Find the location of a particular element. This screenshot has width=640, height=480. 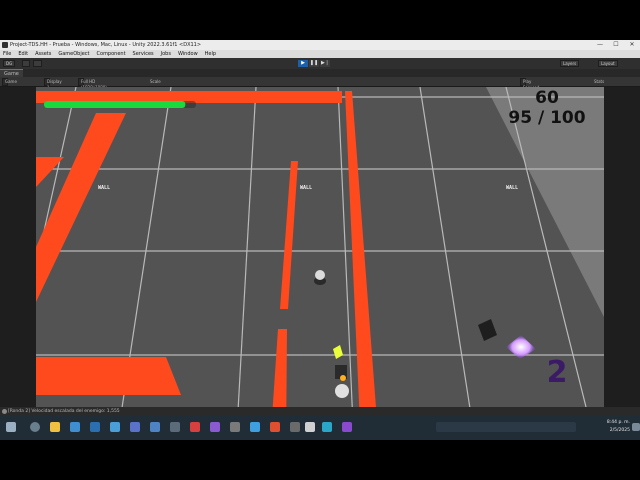

menu-services: Services is located at coordinates (143, 54).